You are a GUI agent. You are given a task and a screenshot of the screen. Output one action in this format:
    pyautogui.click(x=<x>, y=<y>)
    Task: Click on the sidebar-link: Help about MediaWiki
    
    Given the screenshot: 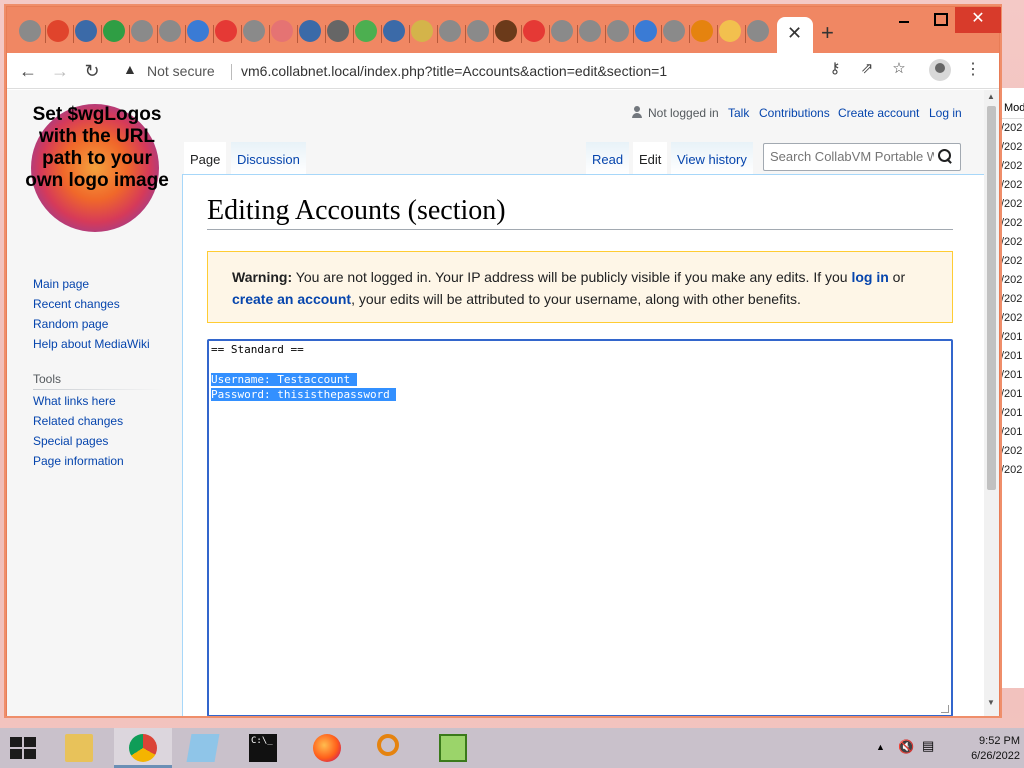 What is the action you would take?
    pyautogui.click(x=91, y=344)
    